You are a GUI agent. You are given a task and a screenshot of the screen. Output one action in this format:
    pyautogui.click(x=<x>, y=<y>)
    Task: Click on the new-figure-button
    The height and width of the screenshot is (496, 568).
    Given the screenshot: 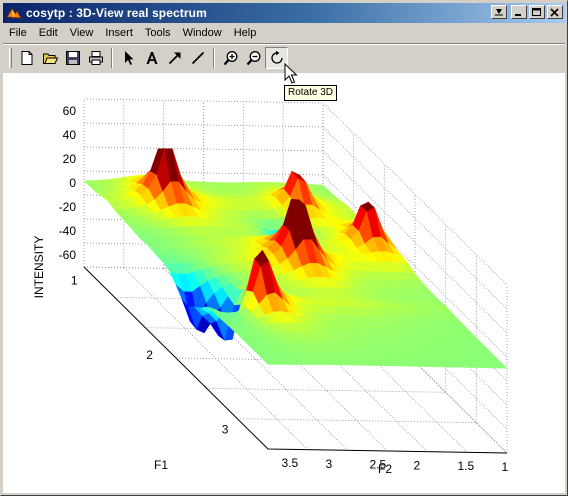 What is the action you would take?
    pyautogui.click(x=26, y=58)
    